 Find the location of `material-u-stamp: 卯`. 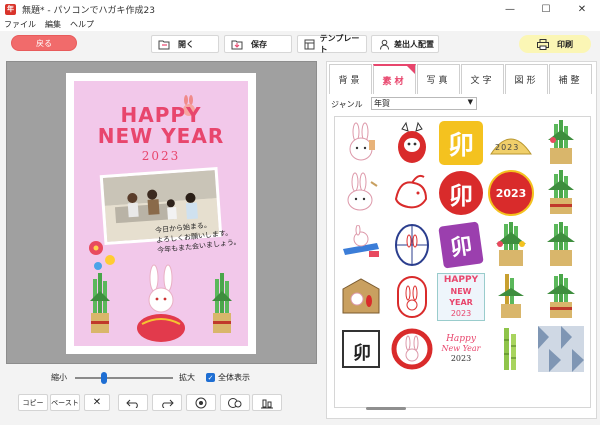

material-u-stamp: 卯 is located at coordinates (361, 349).